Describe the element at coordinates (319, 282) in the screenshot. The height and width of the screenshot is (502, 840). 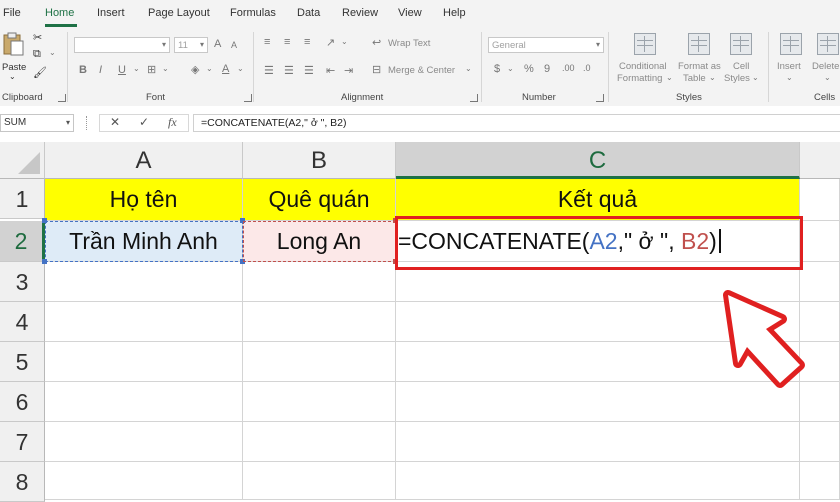
I see `cell-b3` at that location.